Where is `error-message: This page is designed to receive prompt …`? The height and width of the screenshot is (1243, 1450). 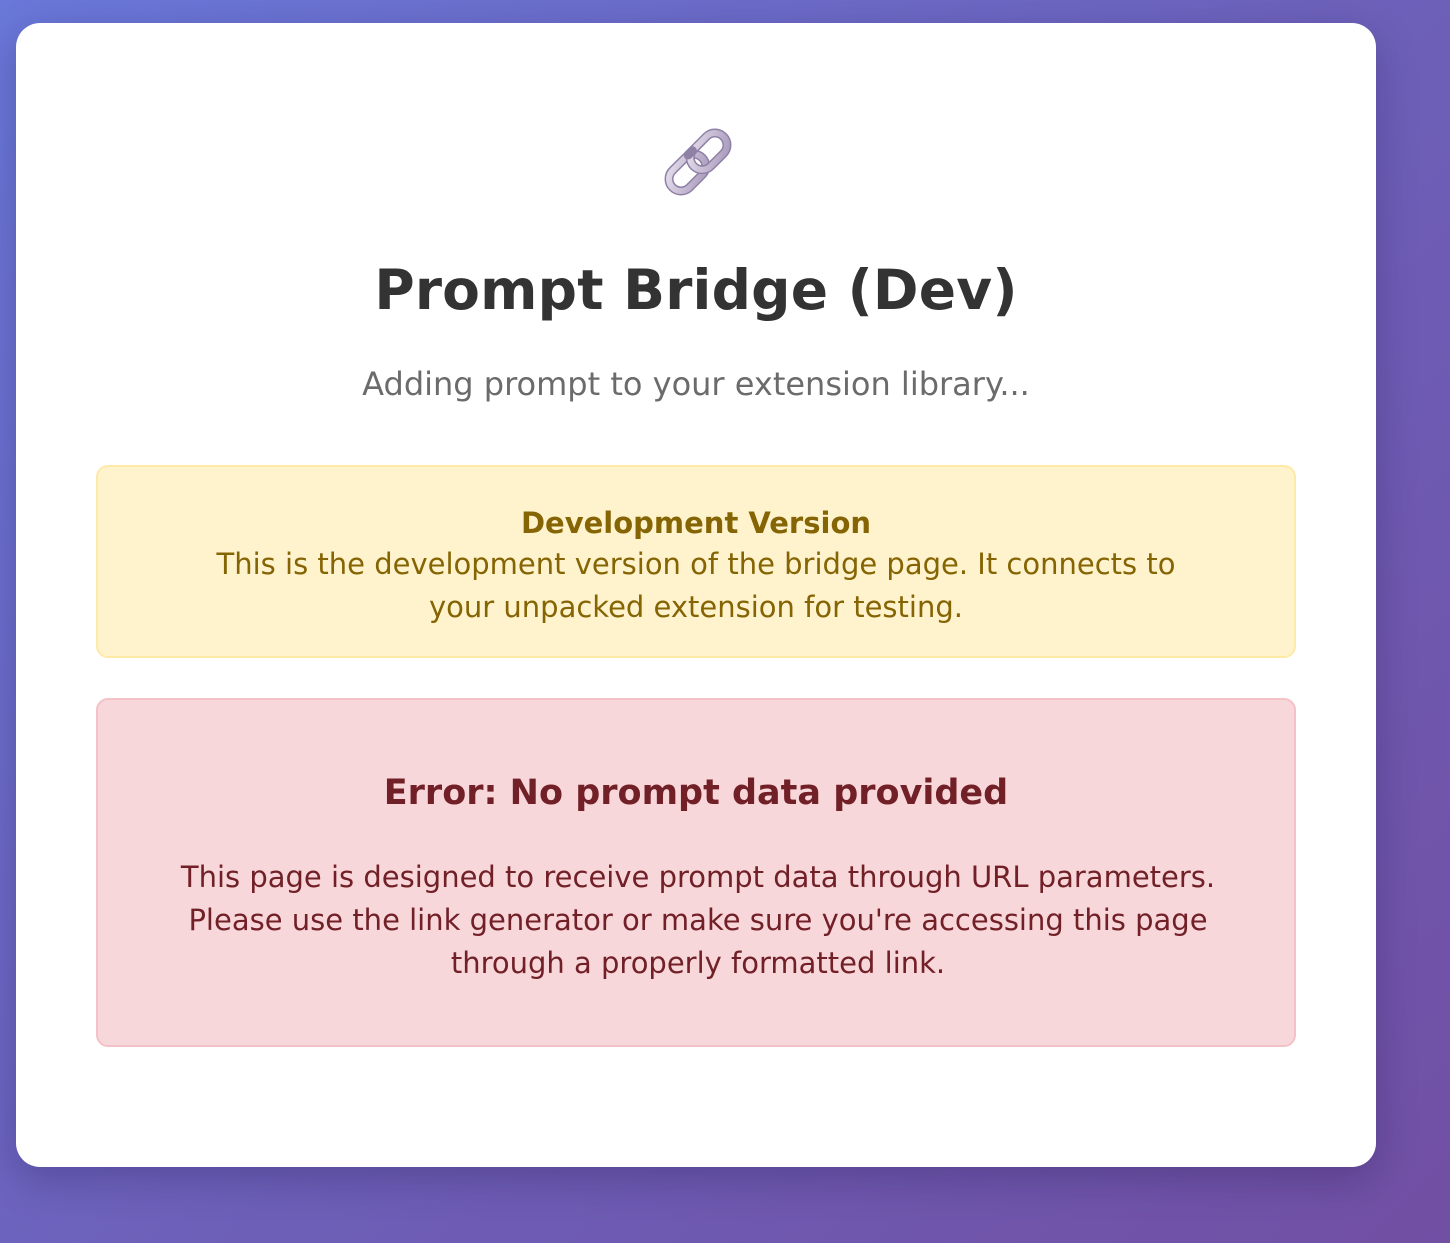
error-message: This page is designed to receive prompt … is located at coordinates (698, 920).